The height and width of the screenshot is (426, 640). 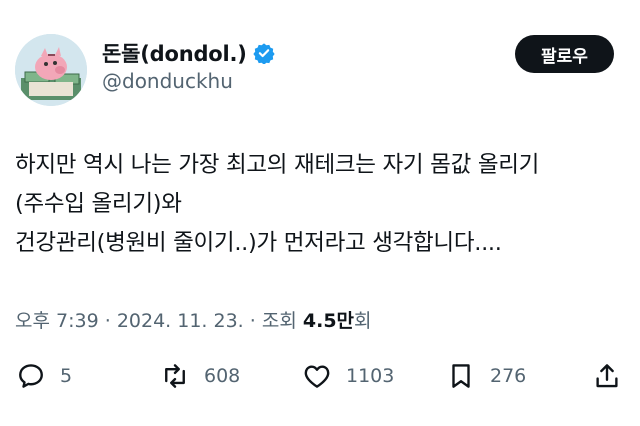 I want to click on bookmark-icon, so click(x=461, y=376).